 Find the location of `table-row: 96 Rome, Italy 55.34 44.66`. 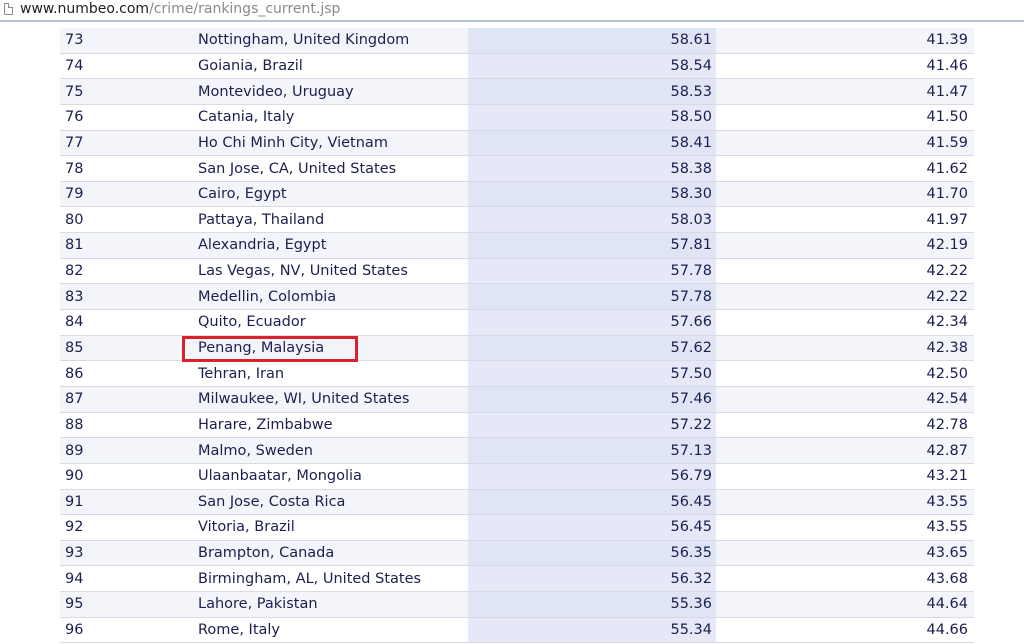

table-row: 96 Rome, Italy 55.34 44.66 is located at coordinates (517, 630).